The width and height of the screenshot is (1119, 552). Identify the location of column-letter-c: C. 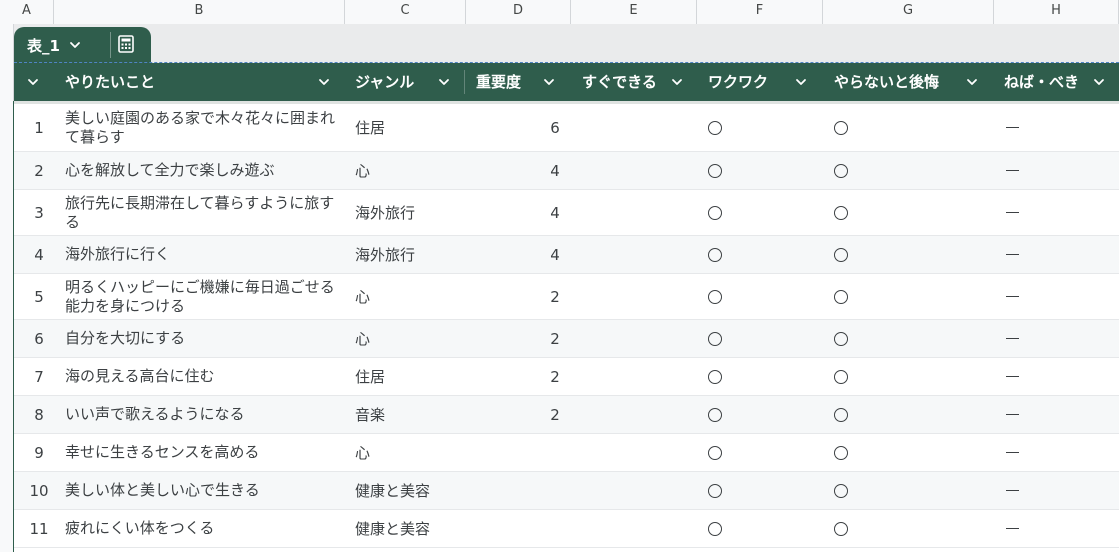
(405, 12).